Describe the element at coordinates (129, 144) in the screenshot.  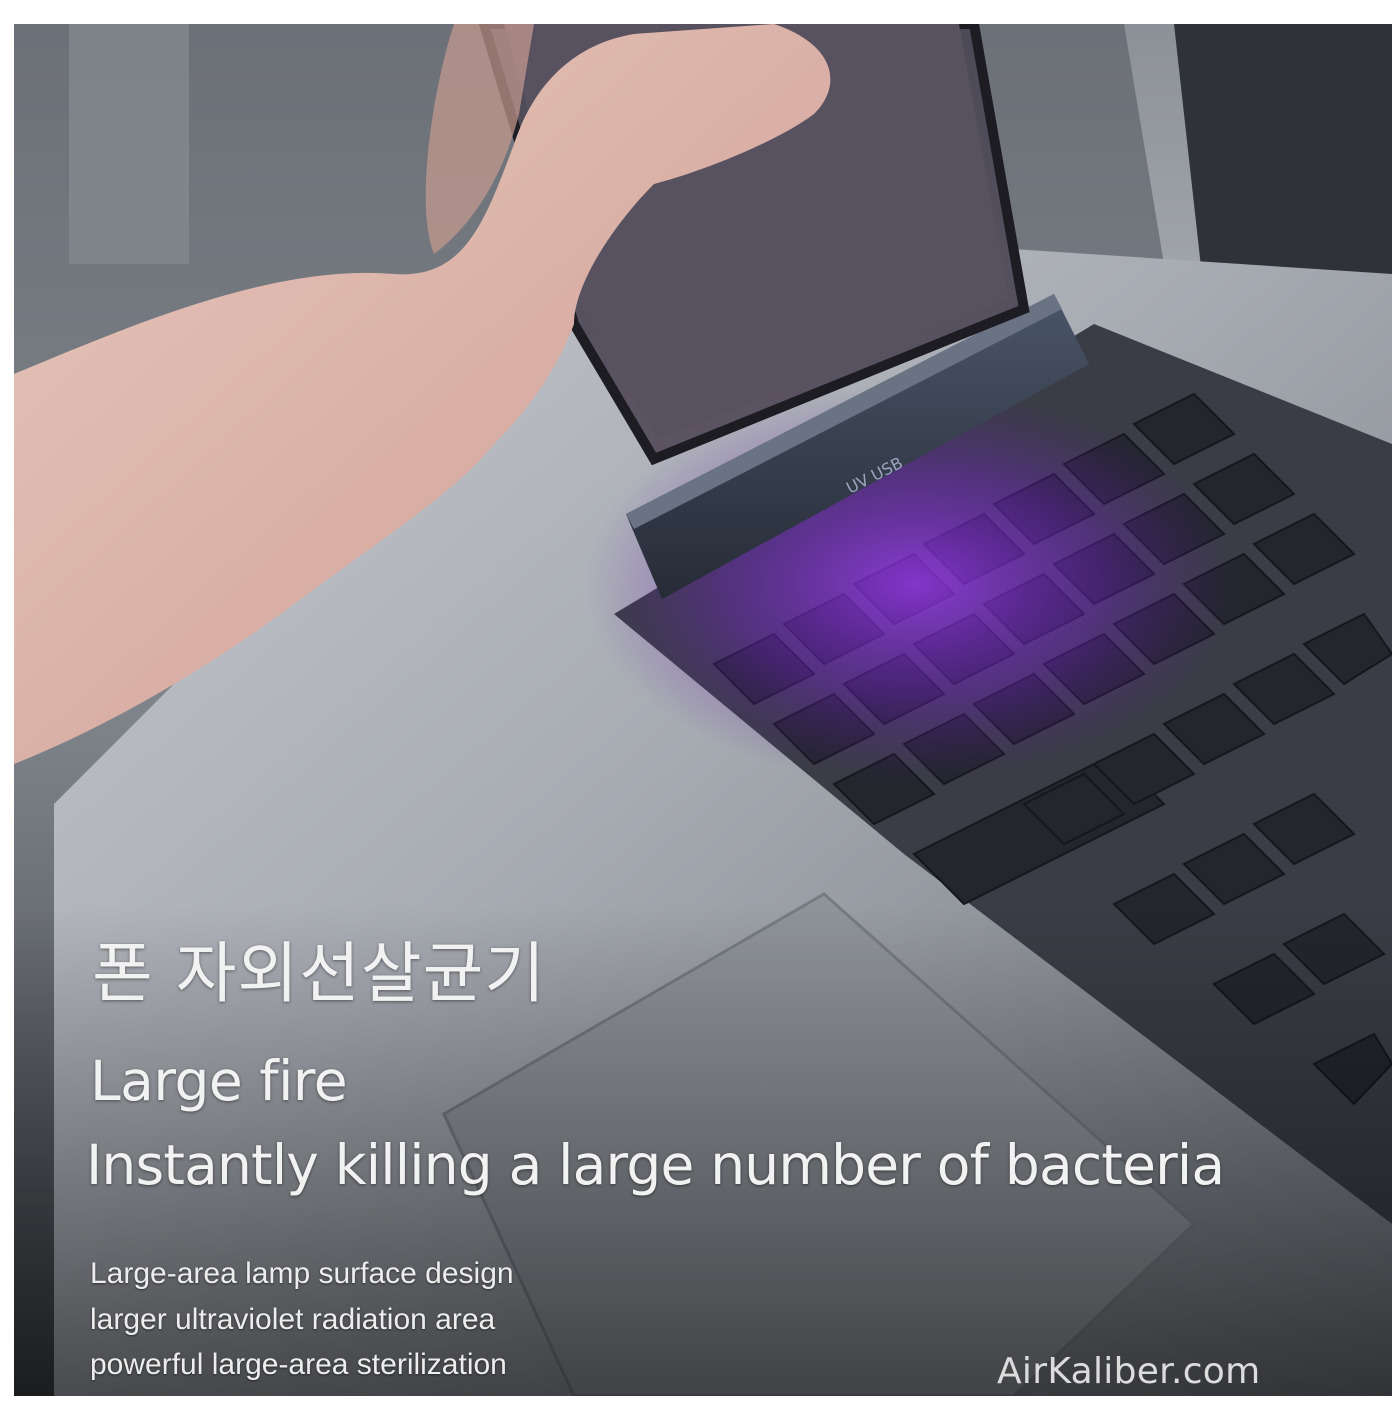
I see `window` at that location.